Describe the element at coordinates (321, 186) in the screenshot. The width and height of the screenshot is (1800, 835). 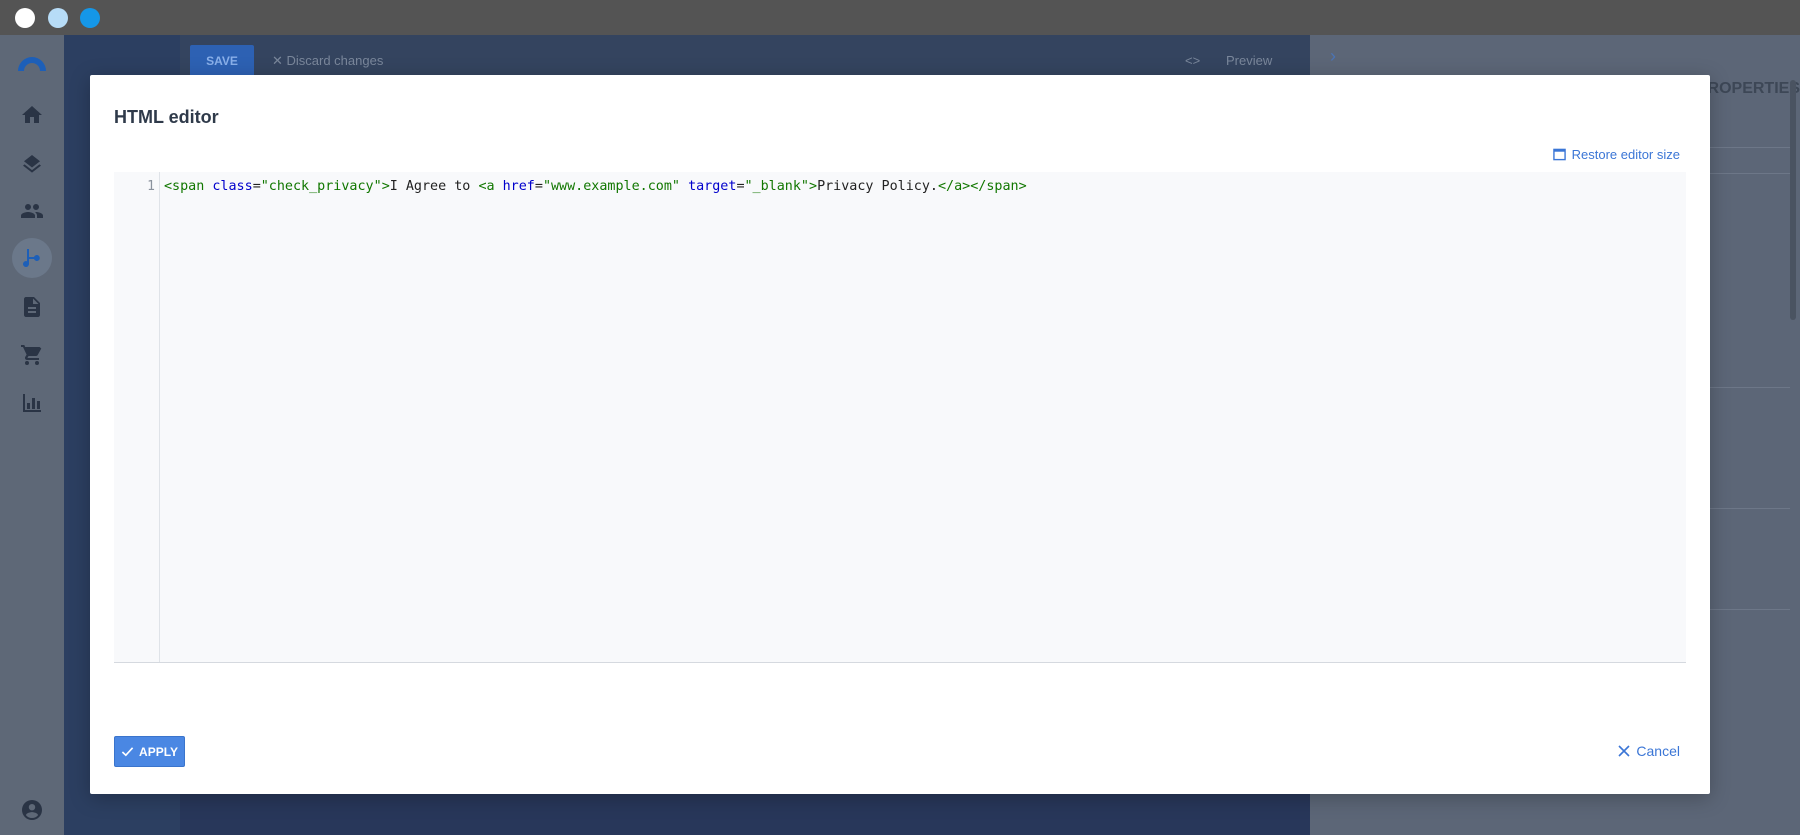
I see `code-token: "check_privacy"` at that location.